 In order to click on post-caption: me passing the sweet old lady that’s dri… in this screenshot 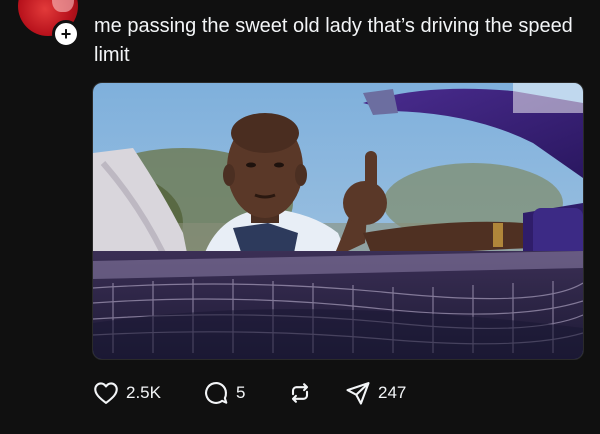, I will do `click(333, 40)`.